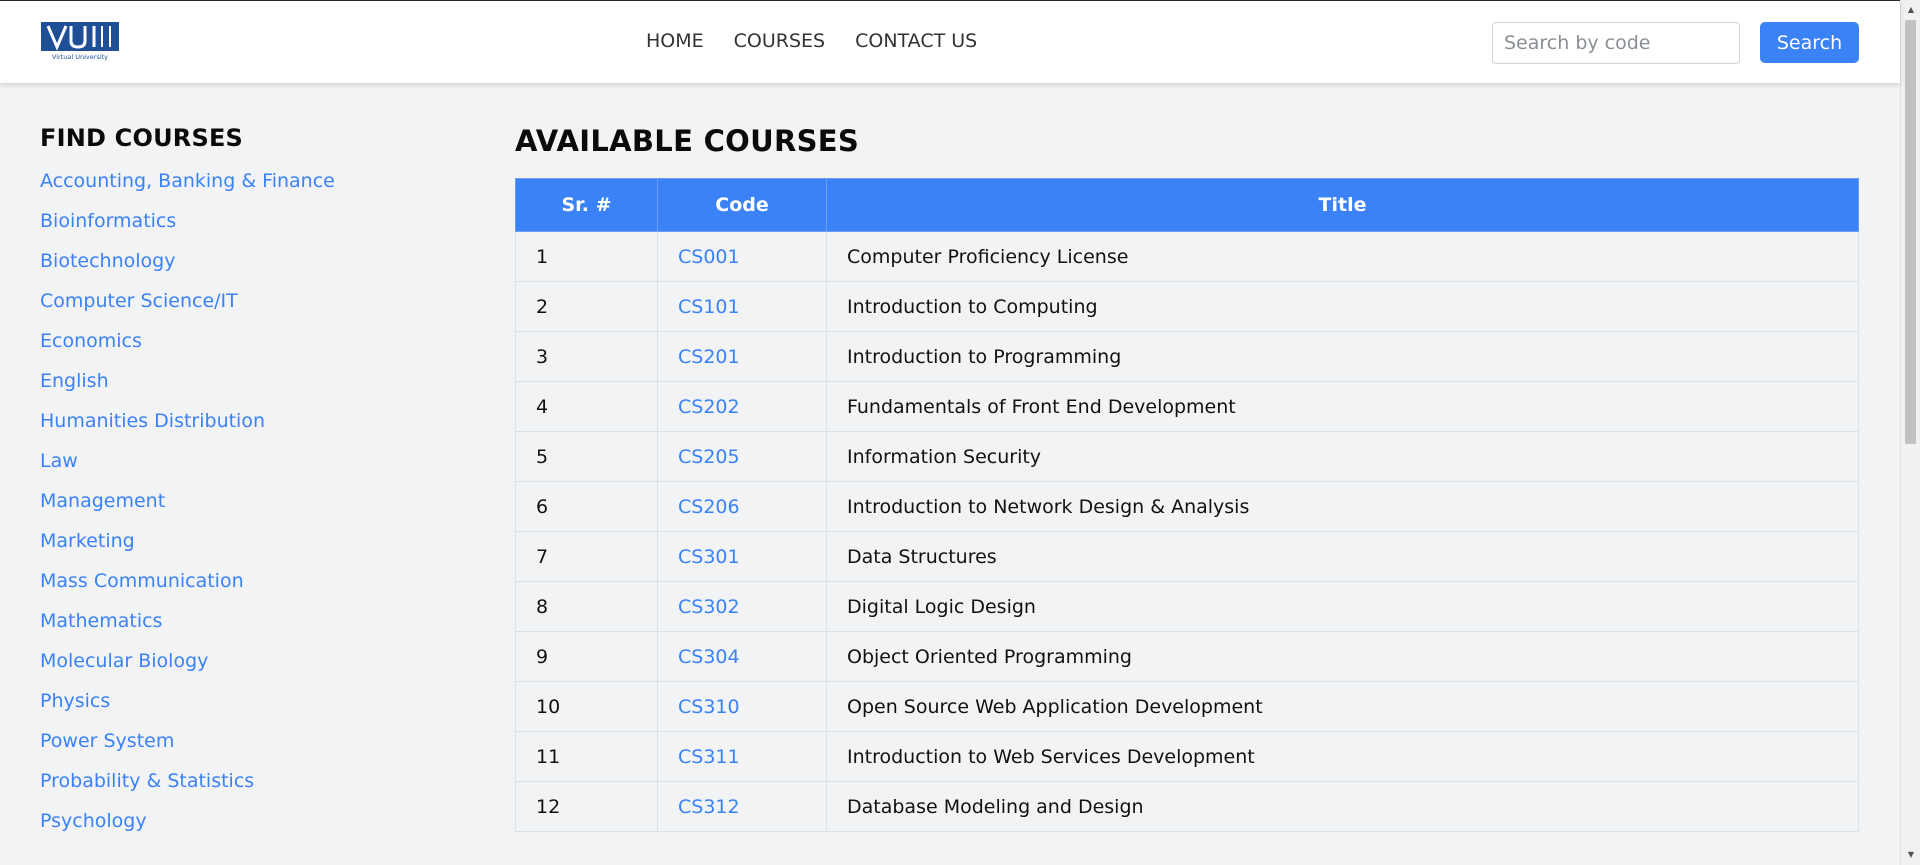 This screenshot has width=1920, height=865. I want to click on category-link: Biotechnology, so click(240, 270).